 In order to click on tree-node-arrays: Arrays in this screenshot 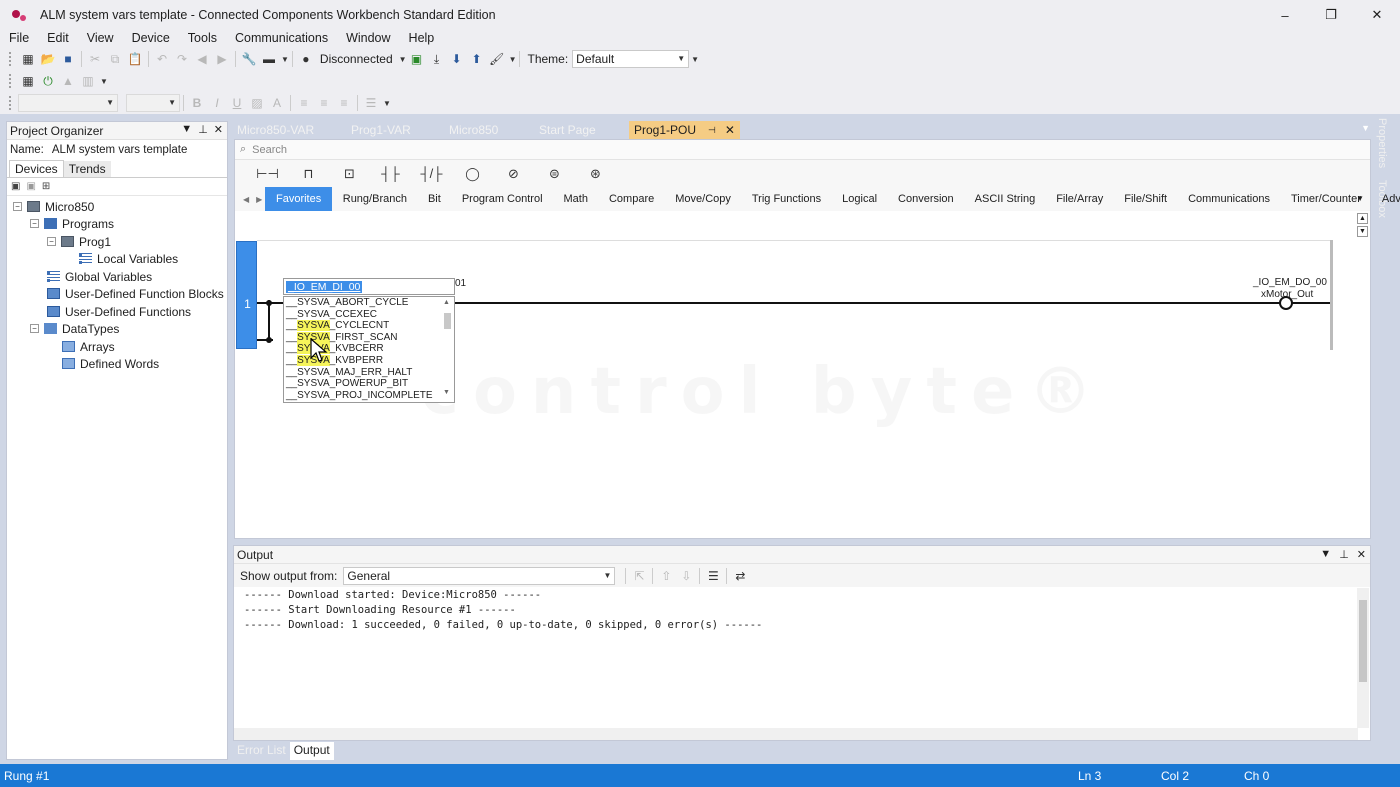, I will do `click(88, 346)`.